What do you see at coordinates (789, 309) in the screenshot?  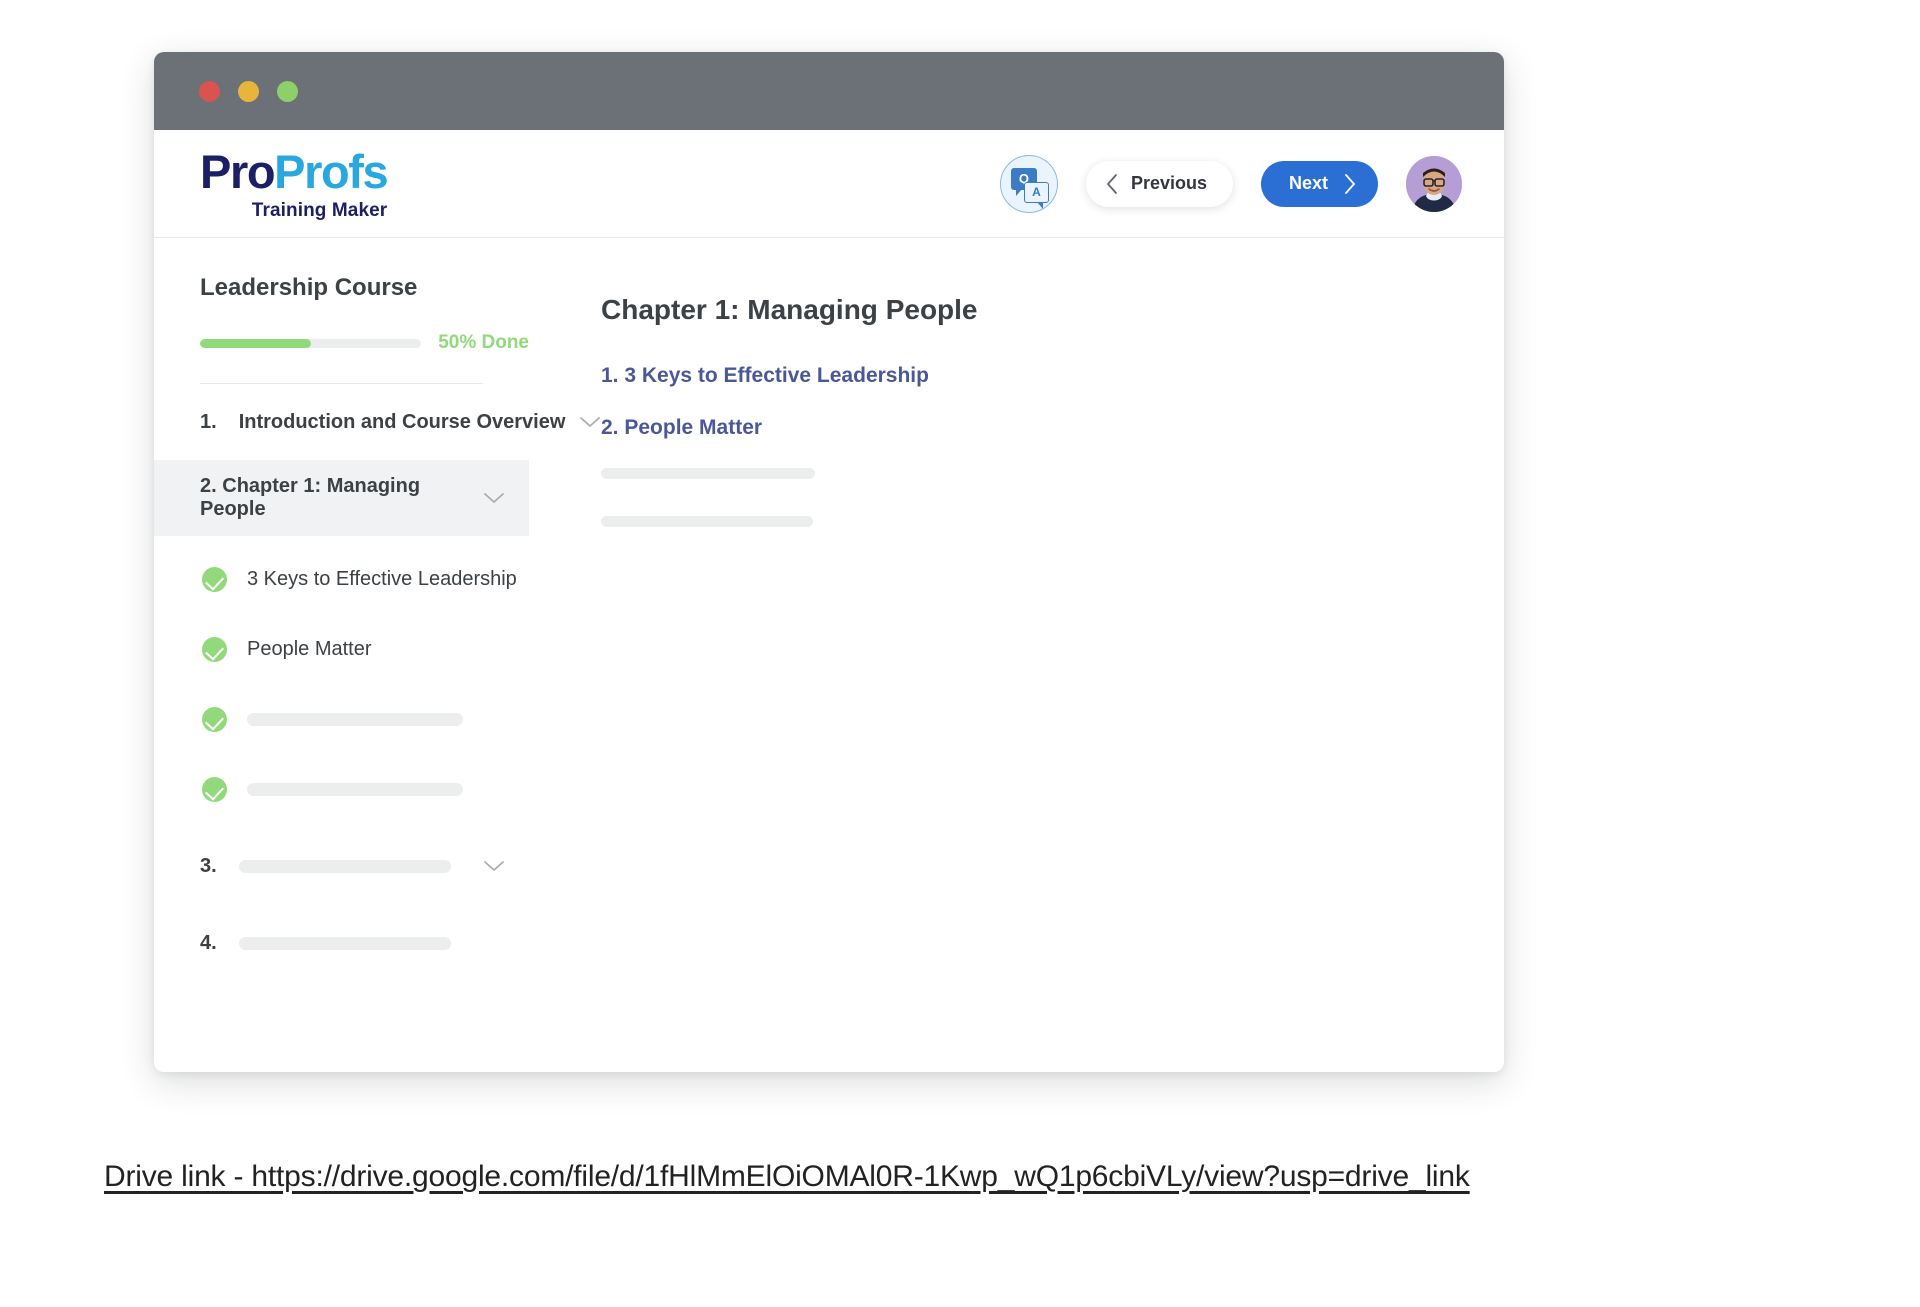 I see `page-title: Chapter 1: Managing People` at bounding box center [789, 309].